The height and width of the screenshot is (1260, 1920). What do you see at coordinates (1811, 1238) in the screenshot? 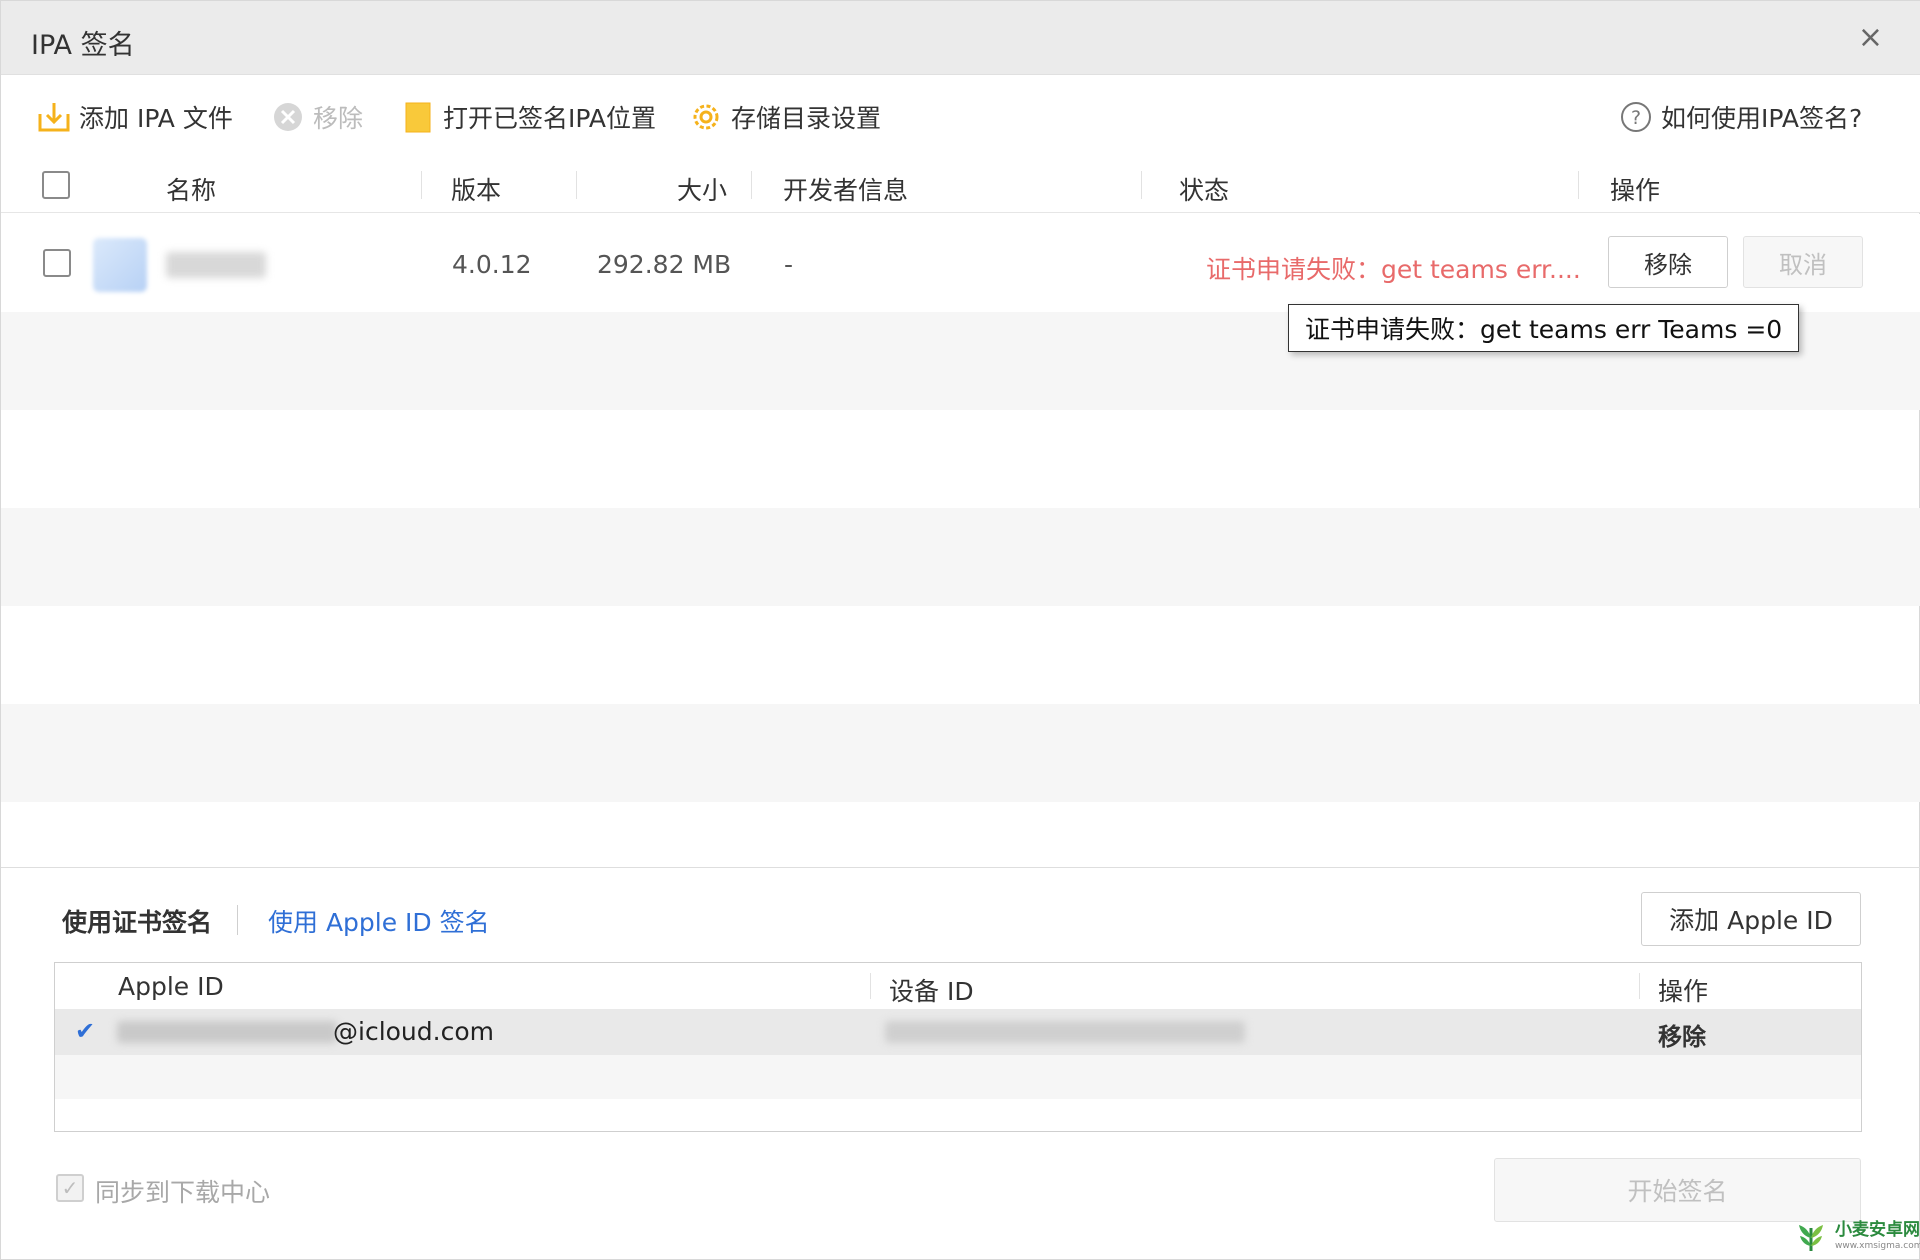
I see `wheat-logo-icon` at bounding box center [1811, 1238].